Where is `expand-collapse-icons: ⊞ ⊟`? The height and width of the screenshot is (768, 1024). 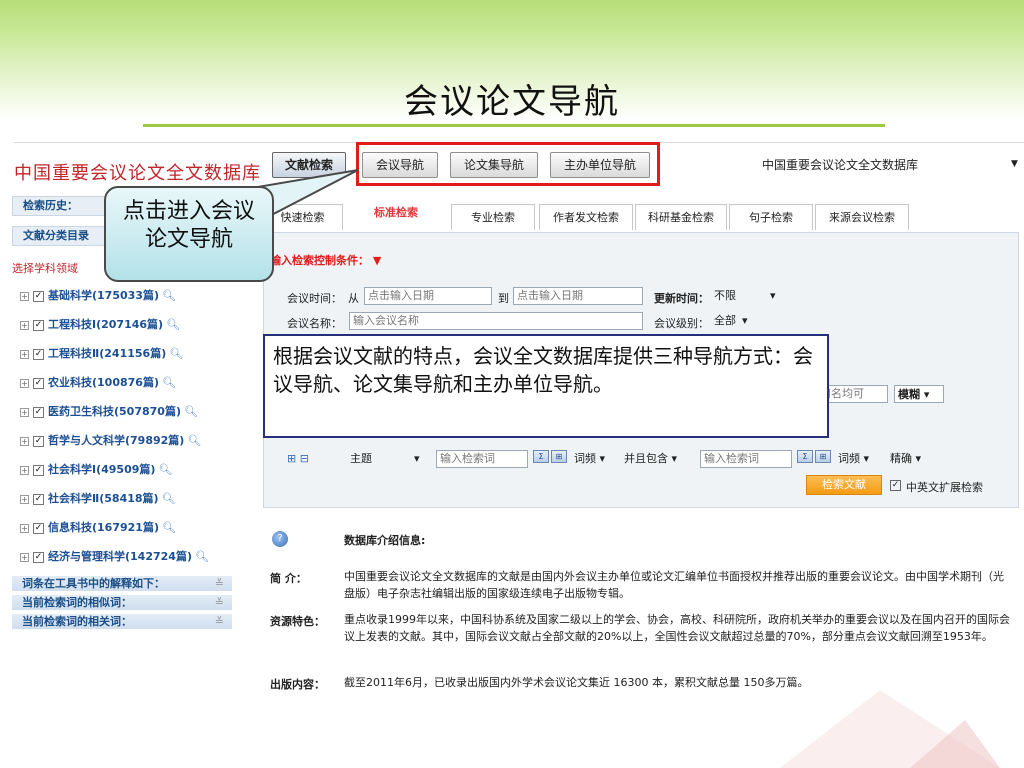
expand-collapse-icons: ⊞ ⊟ is located at coordinates (298, 458).